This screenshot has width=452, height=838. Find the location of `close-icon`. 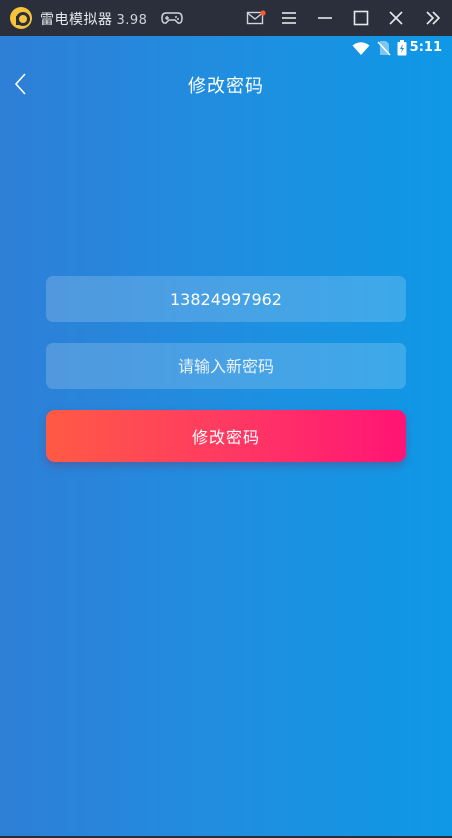

close-icon is located at coordinates (396, 18).